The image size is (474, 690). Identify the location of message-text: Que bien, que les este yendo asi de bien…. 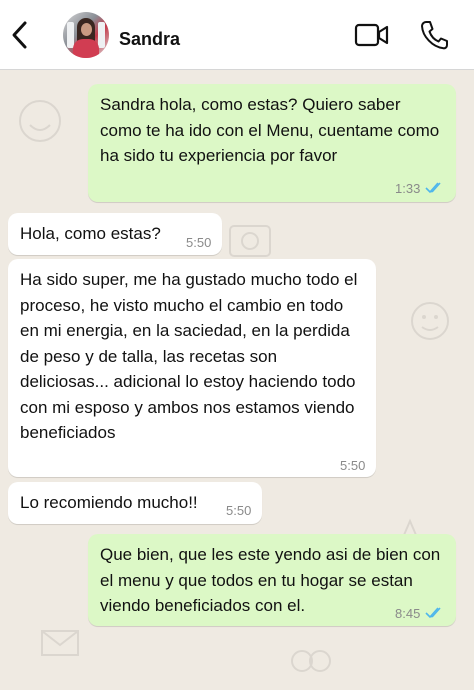
(270, 580).